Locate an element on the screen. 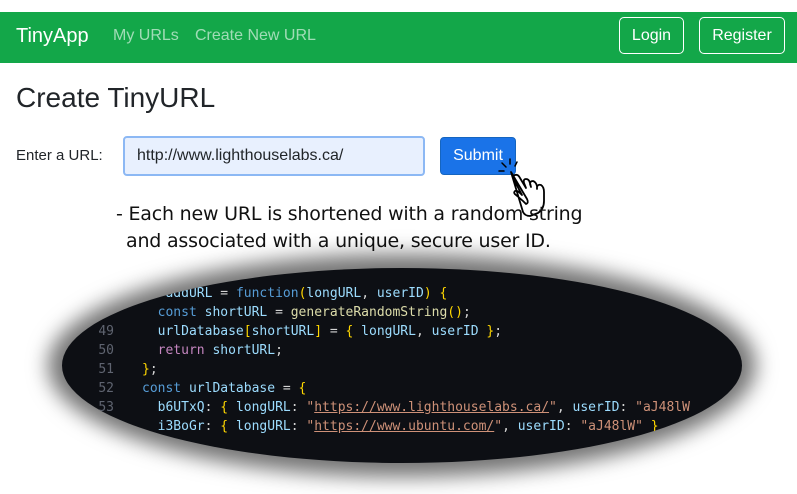 The width and height of the screenshot is (797, 494). url-input is located at coordinates (274, 156).